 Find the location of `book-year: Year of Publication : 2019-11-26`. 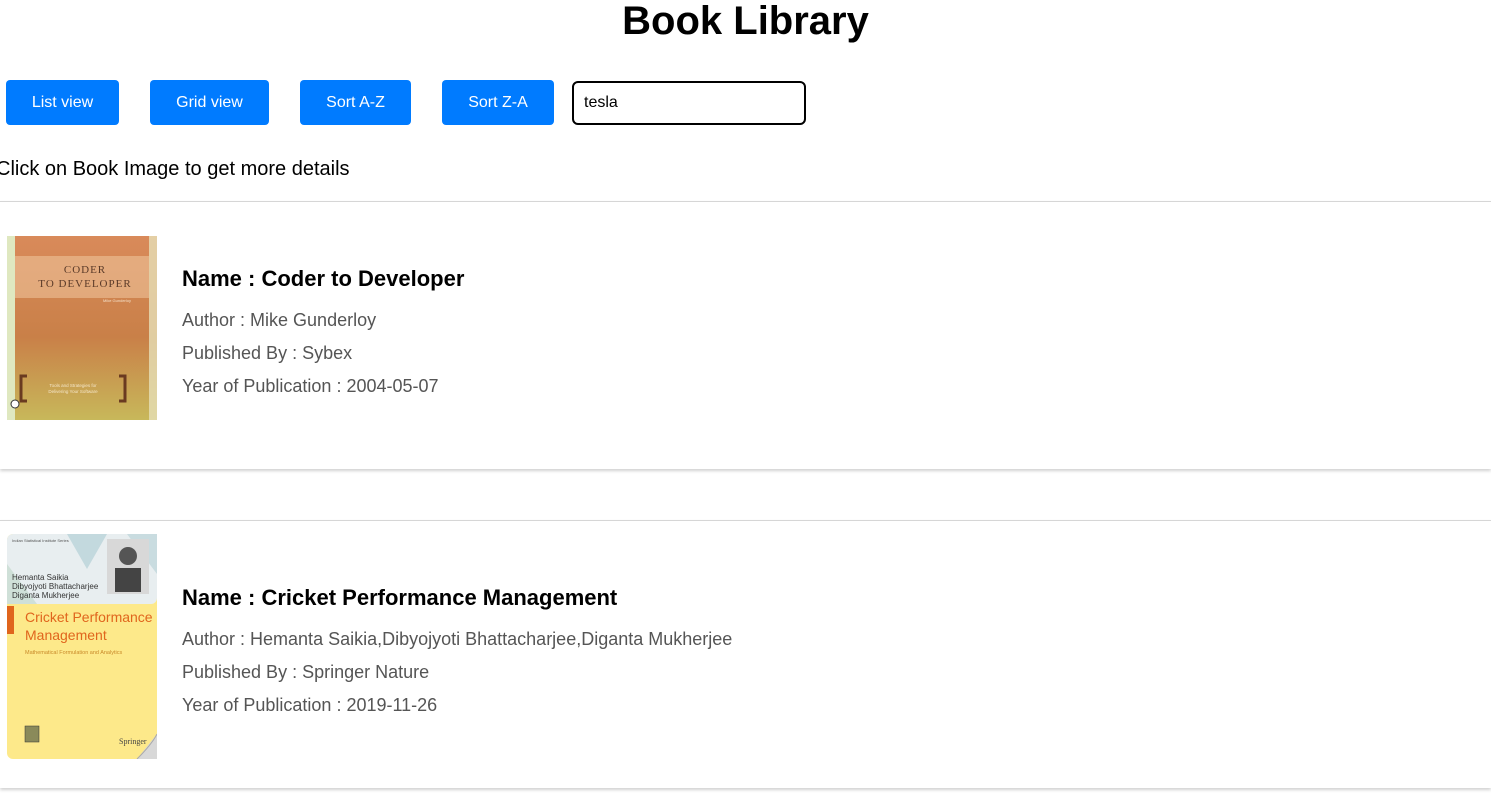

book-year: Year of Publication : 2019-11-26 is located at coordinates (310, 705).